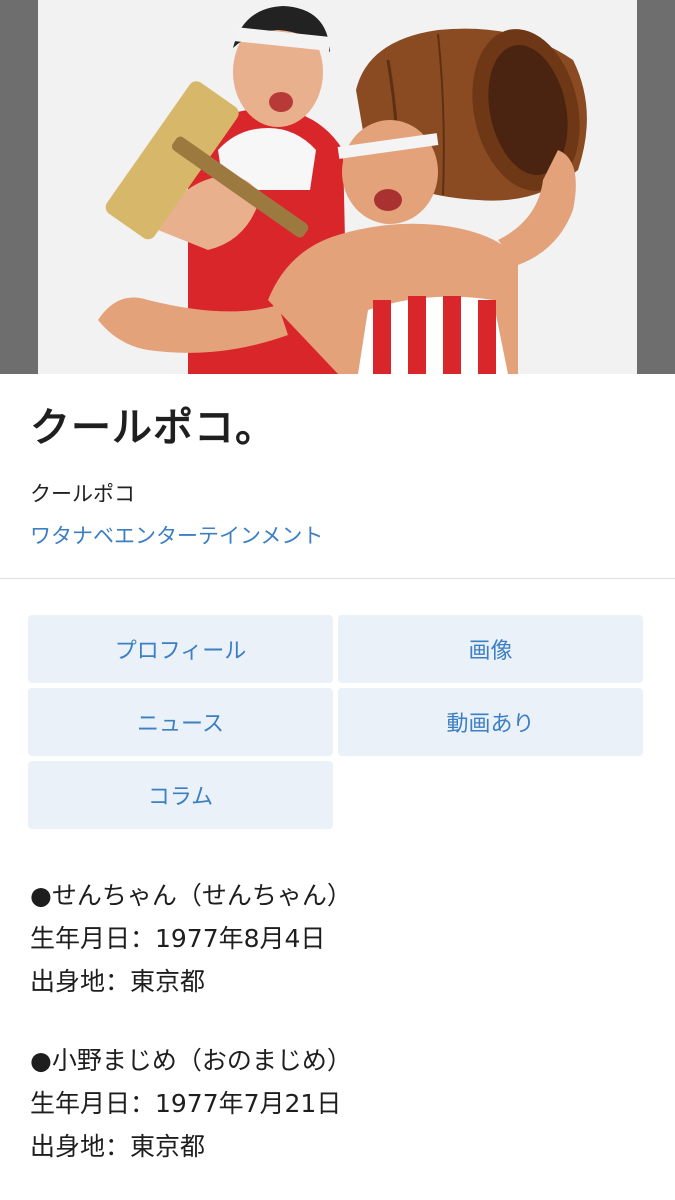 This screenshot has height=1200, width=675. Describe the element at coordinates (180, 795) in the screenshot. I see `tab-column: コラム` at that location.